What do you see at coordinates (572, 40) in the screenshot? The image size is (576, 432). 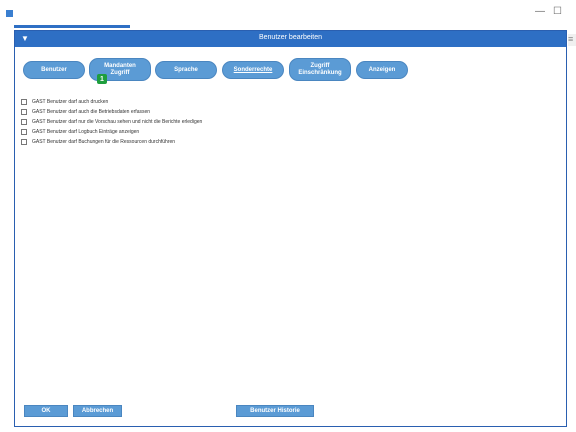 I see `side-panel-handle-icon: ≡` at bounding box center [572, 40].